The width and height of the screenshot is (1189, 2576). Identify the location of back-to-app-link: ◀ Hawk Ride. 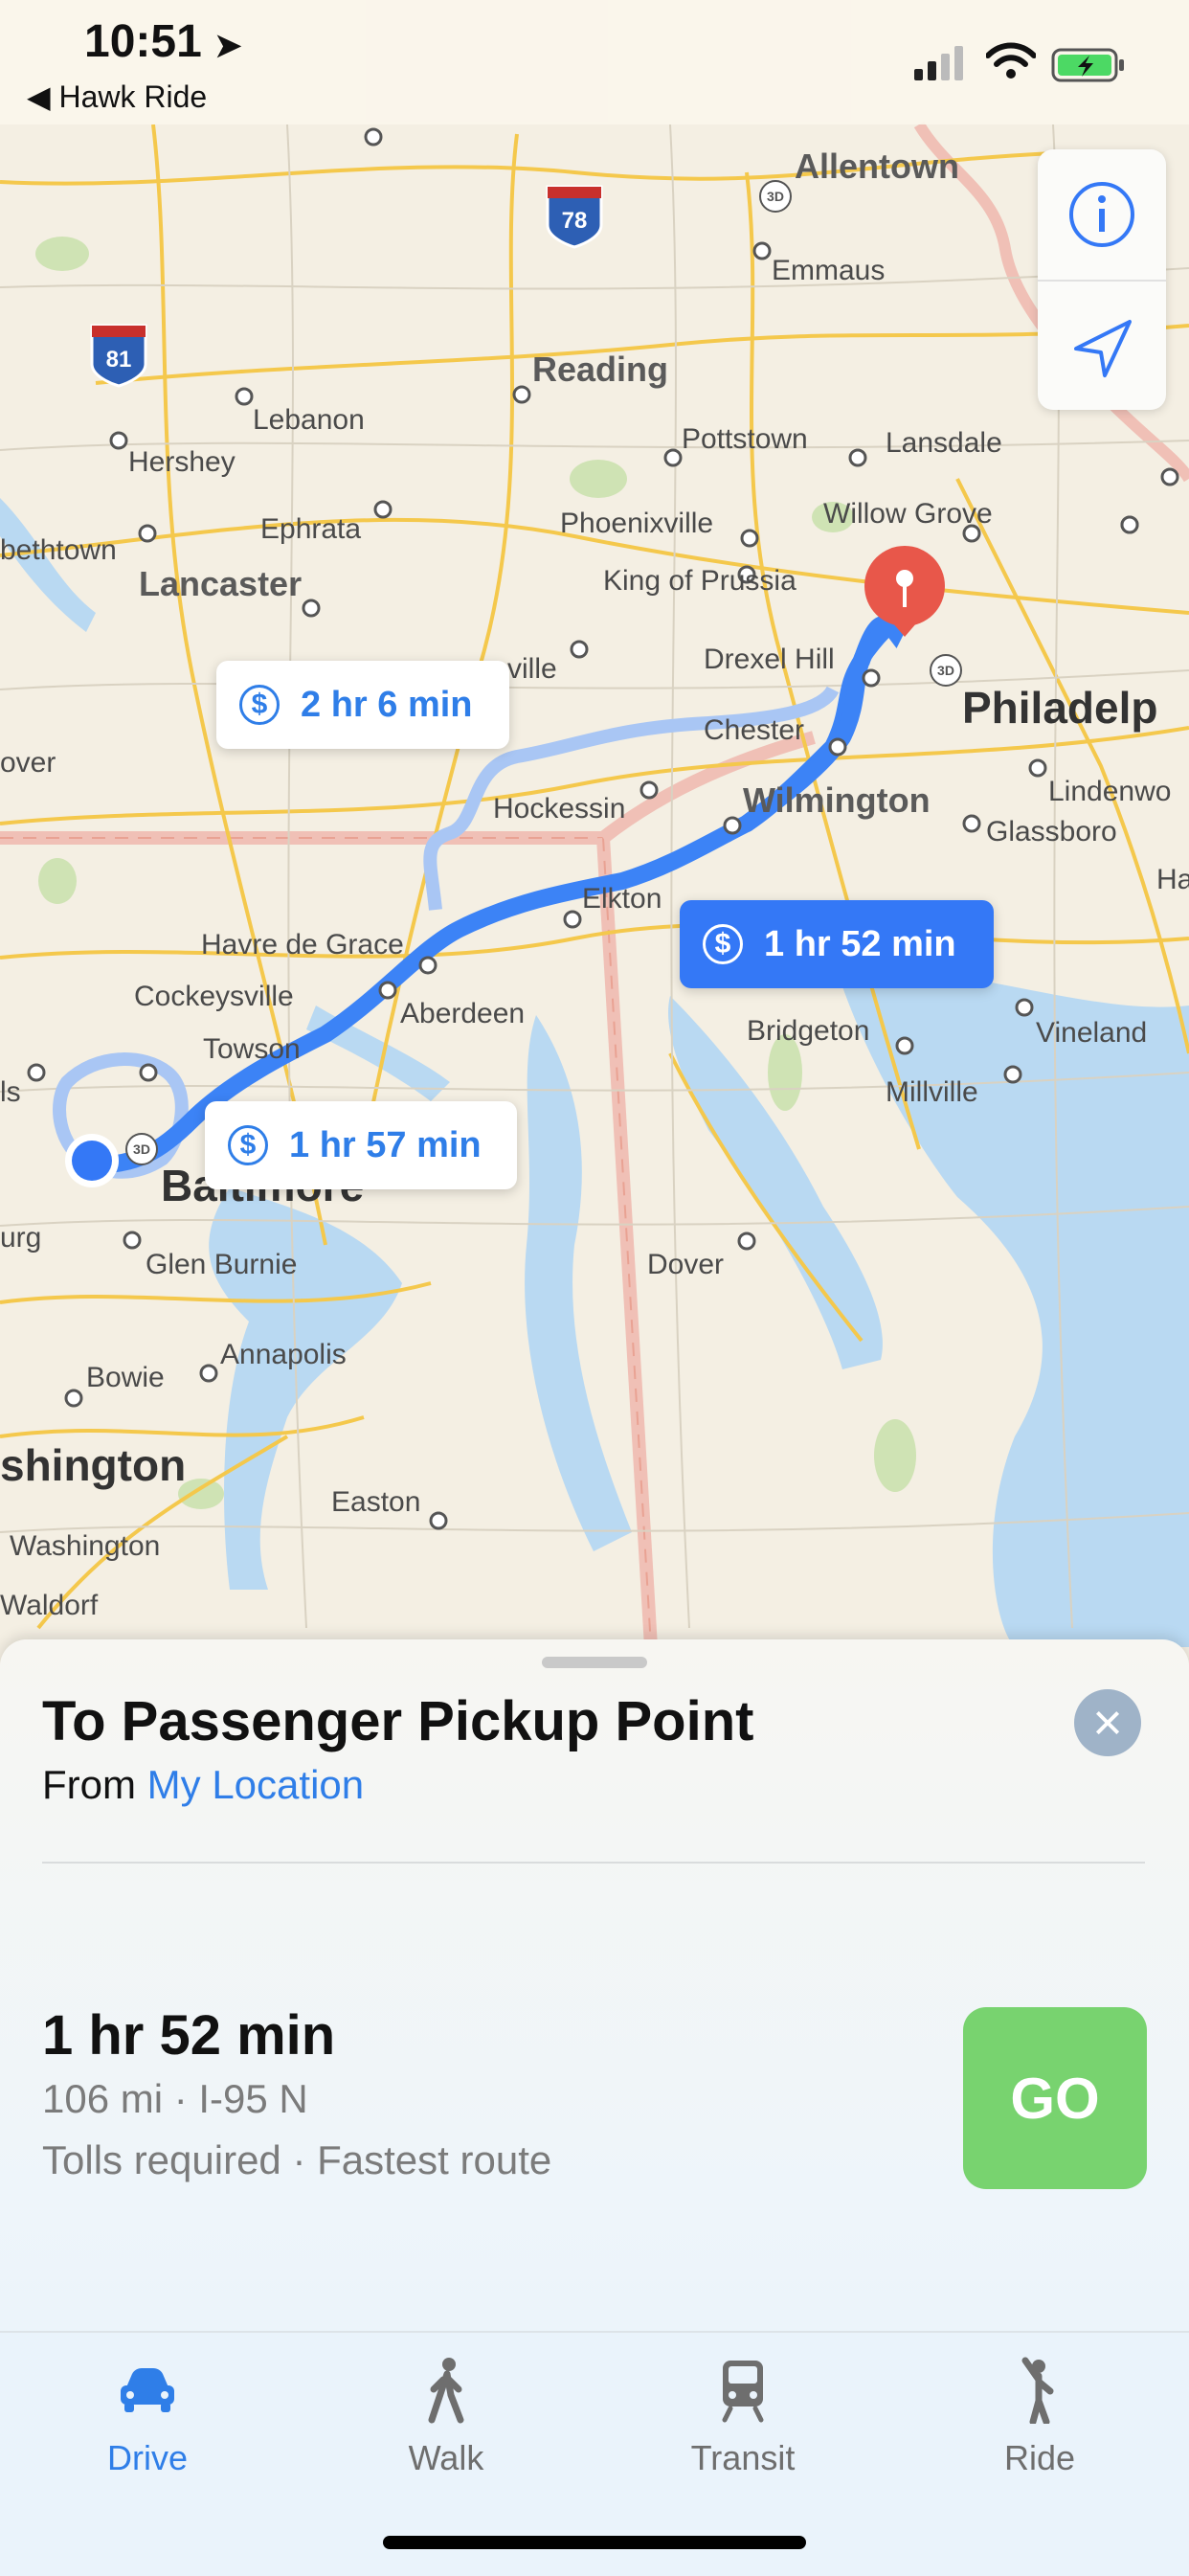
(117, 97).